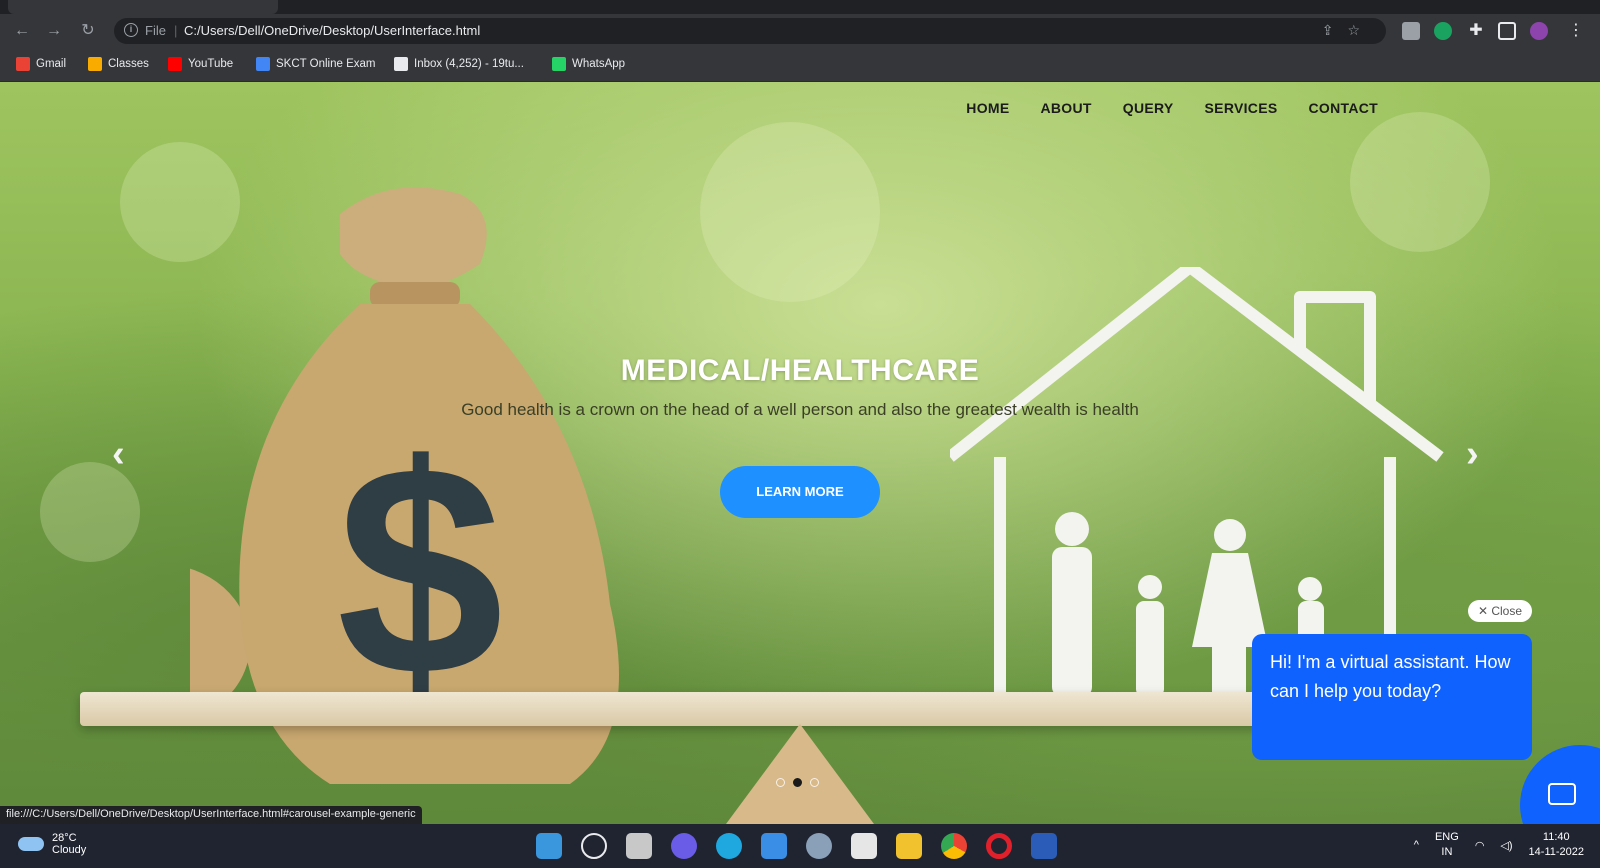 The image size is (1600, 868). I want to click on system-tray: ^ ENG IN ◠ ◁) 11:40 14-11-2022, so click(1499, 845).